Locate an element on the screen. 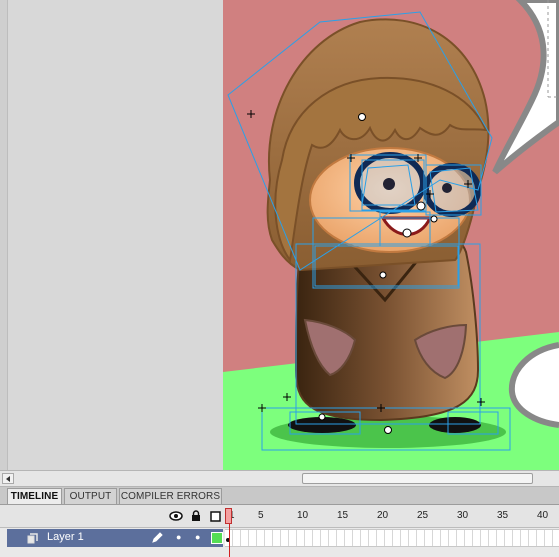 Image resolution: width=559 pixels, height=557 pixels. timeline-panel: 1 5 10 15 20 25 30 35 40 Layer 1 ● ● is located at coordinates (279, 531).